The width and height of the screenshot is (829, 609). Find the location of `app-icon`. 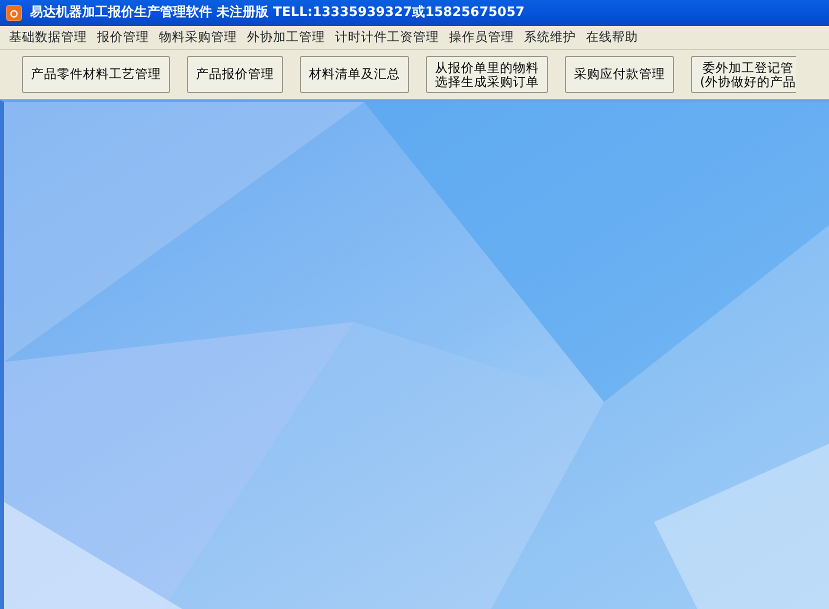

app-icon is located at coordinates (14, 13).